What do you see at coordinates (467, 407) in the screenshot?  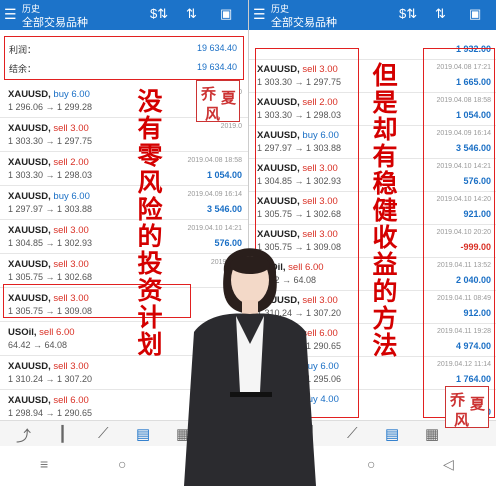 I see `logo-right: 乔 夏 风` at bounding box center [467, 407].